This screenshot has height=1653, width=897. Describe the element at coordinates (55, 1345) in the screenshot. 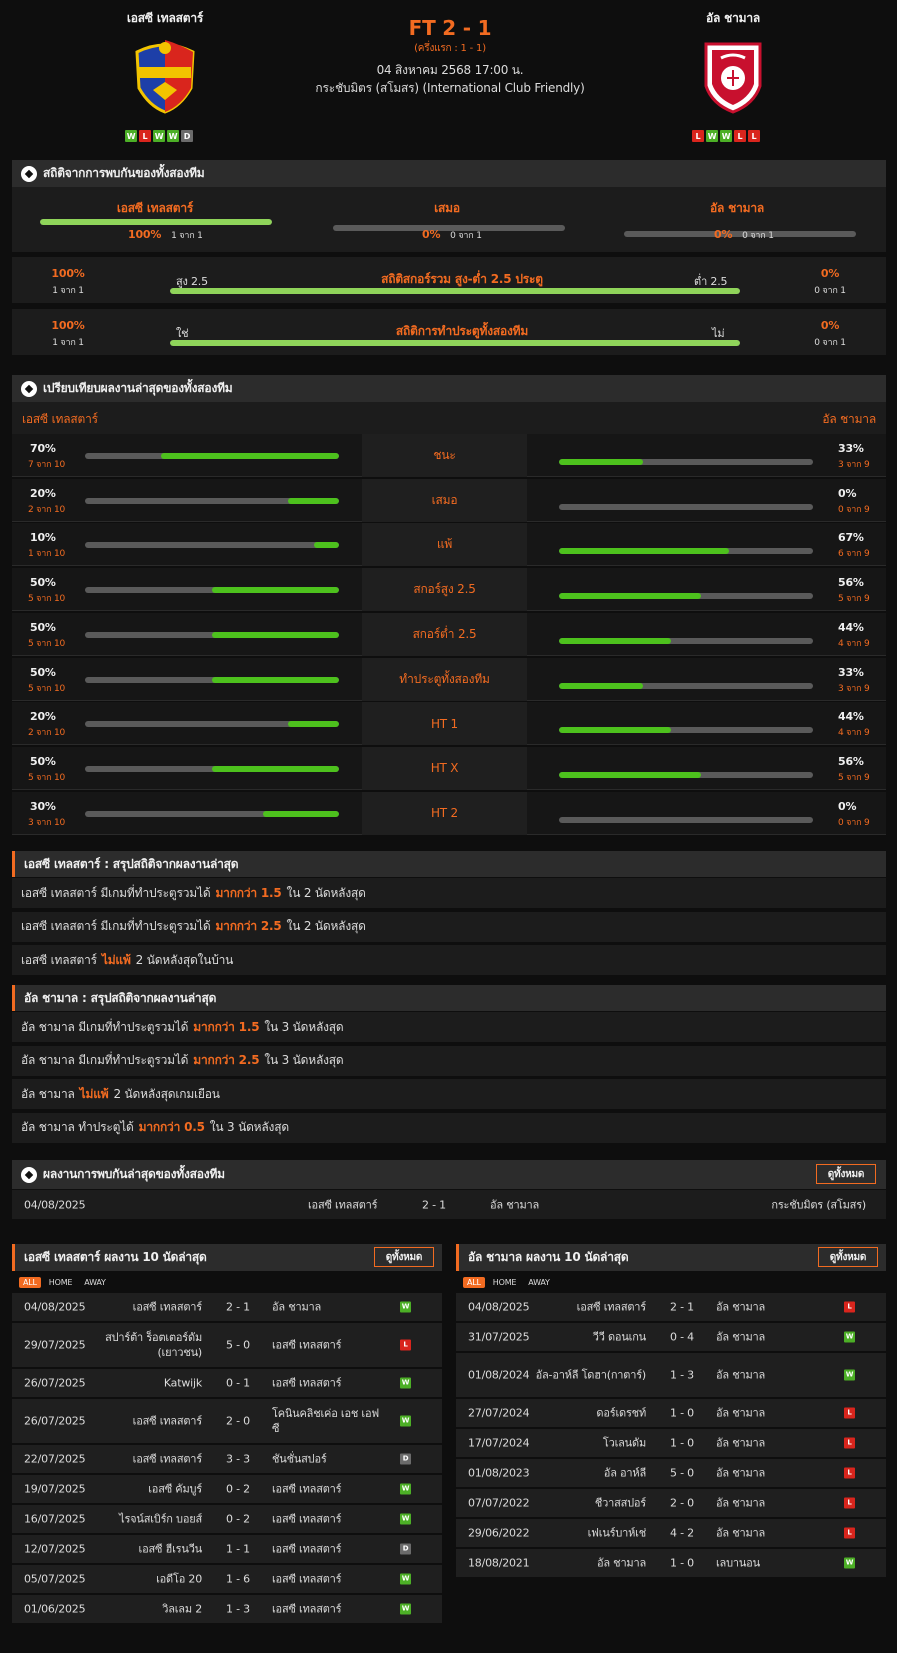

I see `match-date: 29/07/2025` at that location.